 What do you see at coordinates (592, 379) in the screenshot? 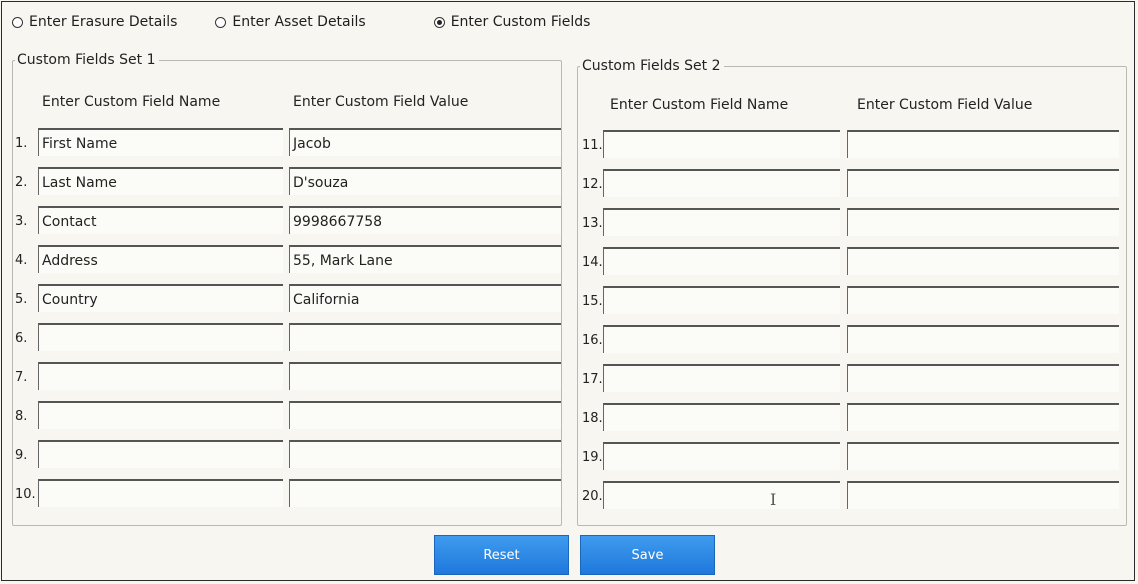
I see `row-number: 17.` at bounding box center [592, 379].